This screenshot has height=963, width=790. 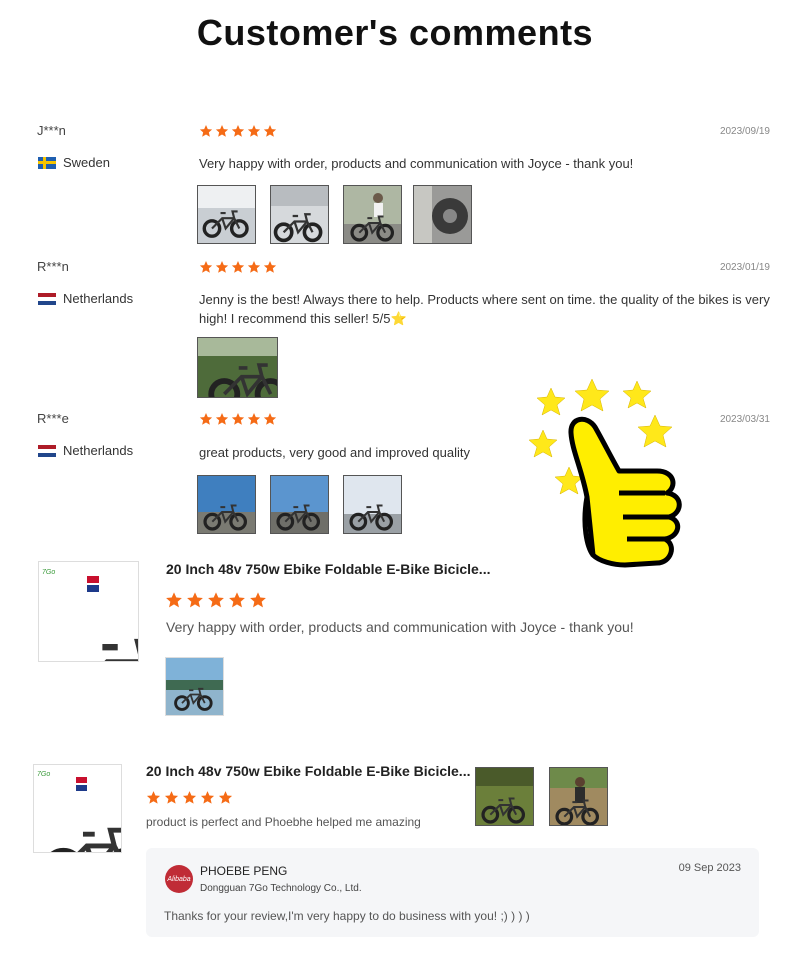 What do you see at coordinates (395, 32) in the screenshot?
I see `page-title: Customer's comments` at bounding box center [395, 32].